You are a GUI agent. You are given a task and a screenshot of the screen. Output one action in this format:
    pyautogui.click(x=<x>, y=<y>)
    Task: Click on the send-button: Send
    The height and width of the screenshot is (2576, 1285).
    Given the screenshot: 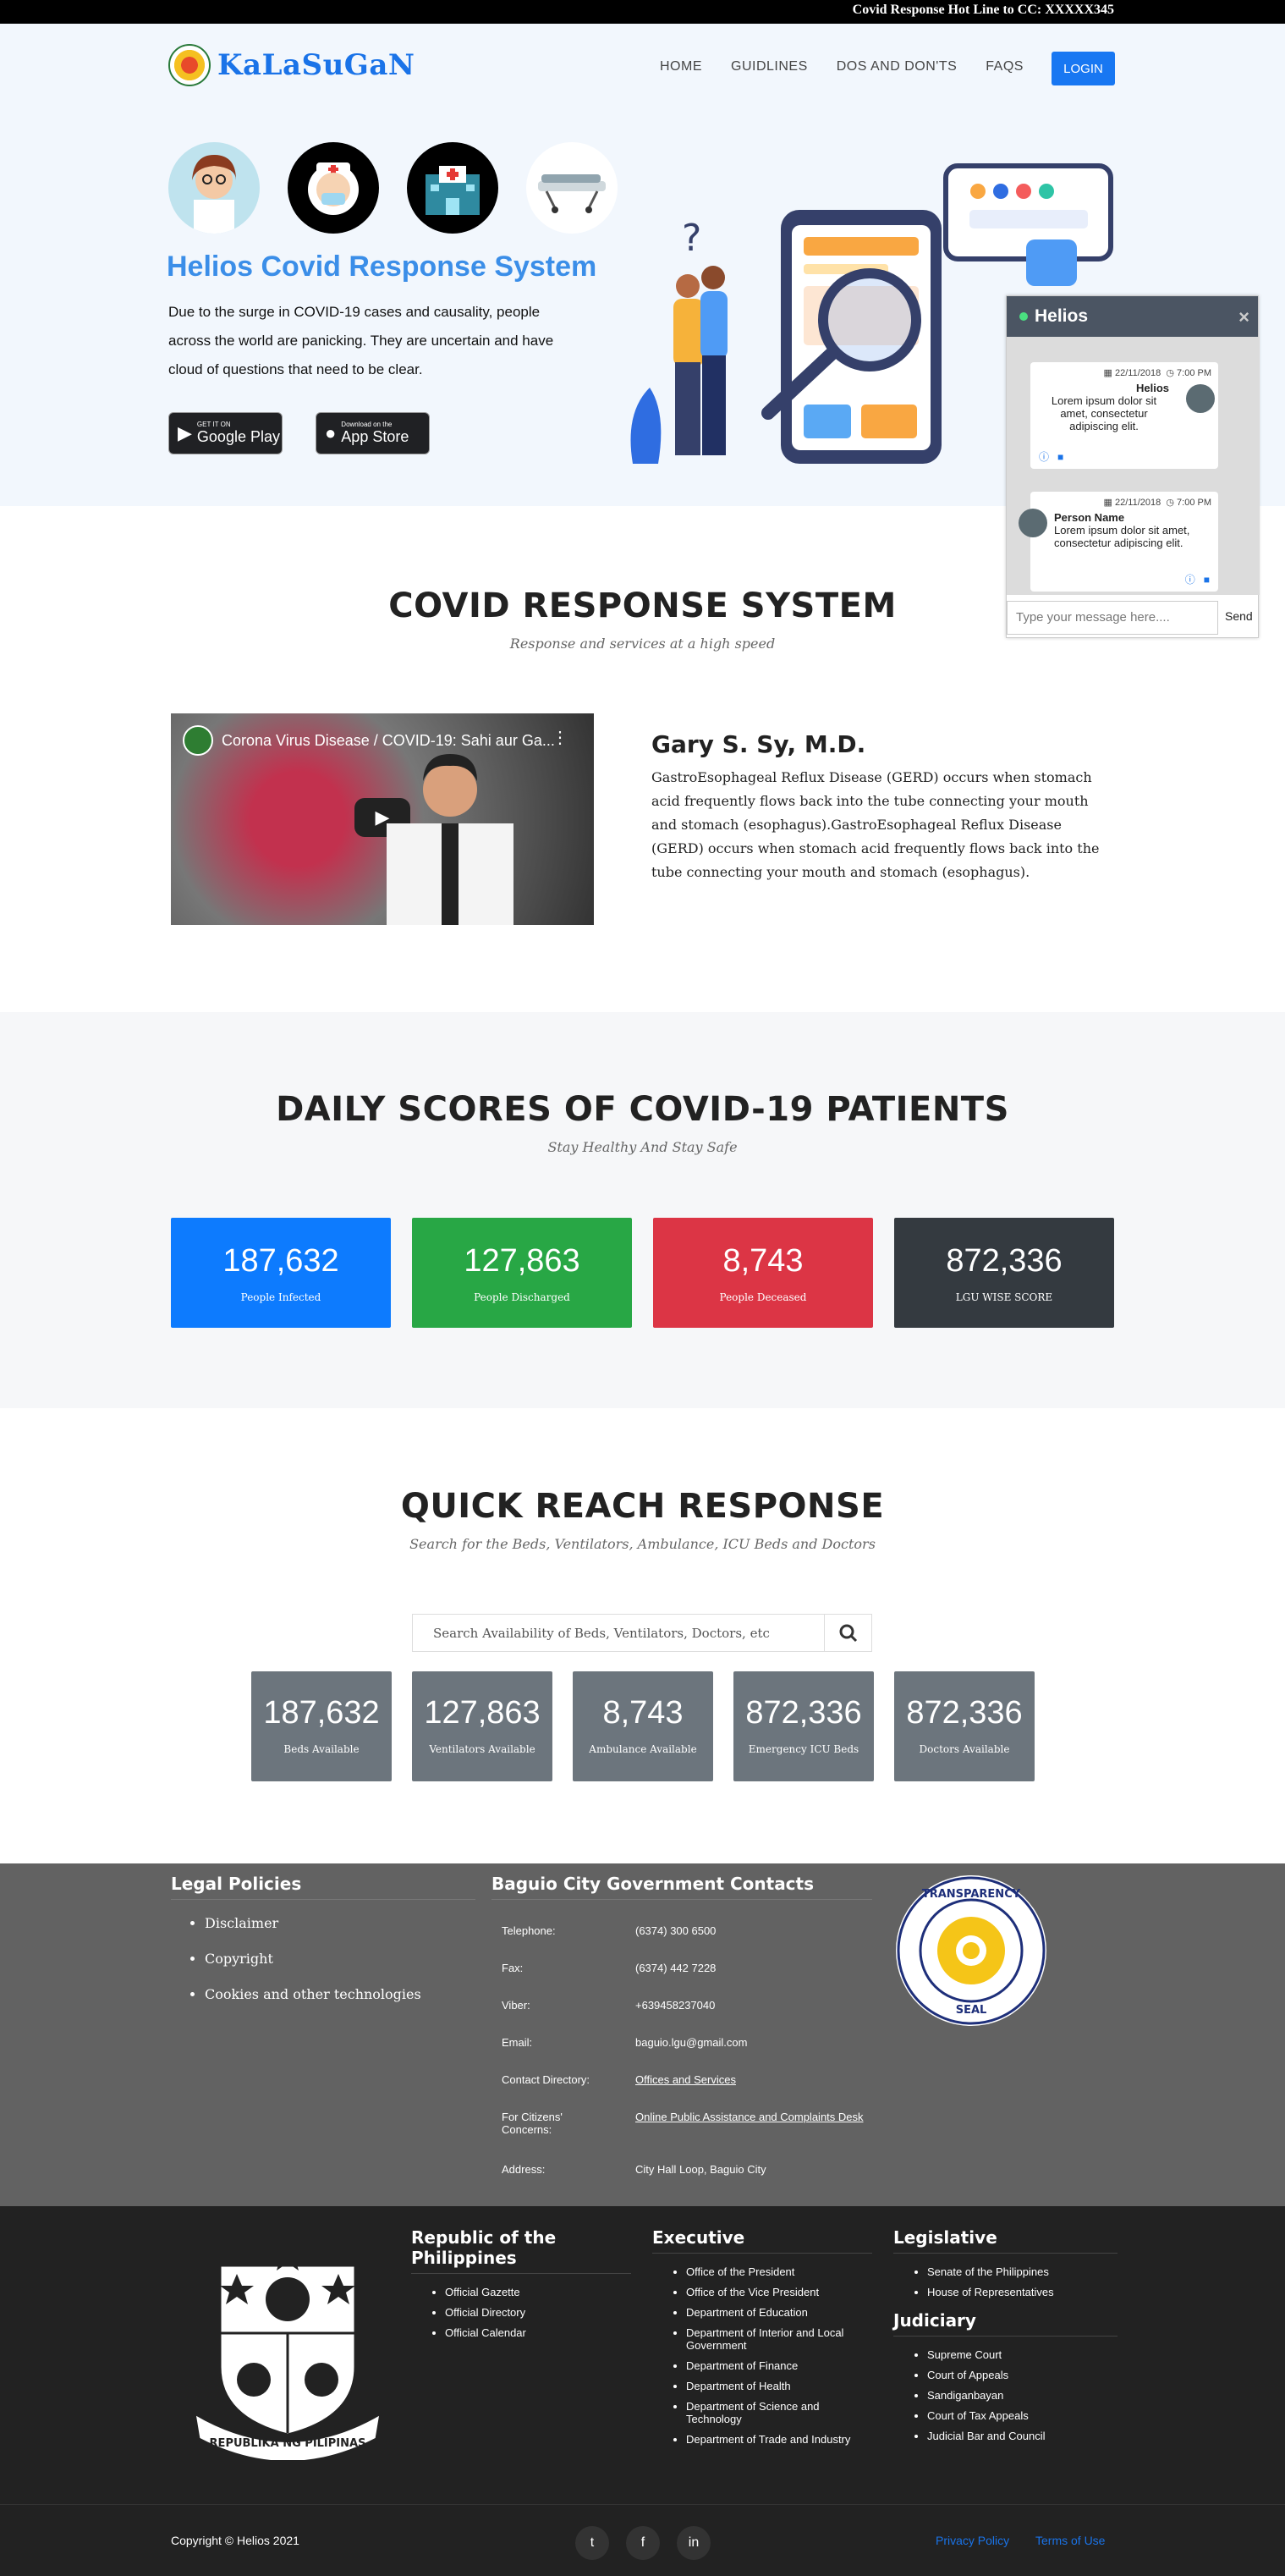 What is the action you would take?
    pyautogui.click(x=1239, y=616)
    